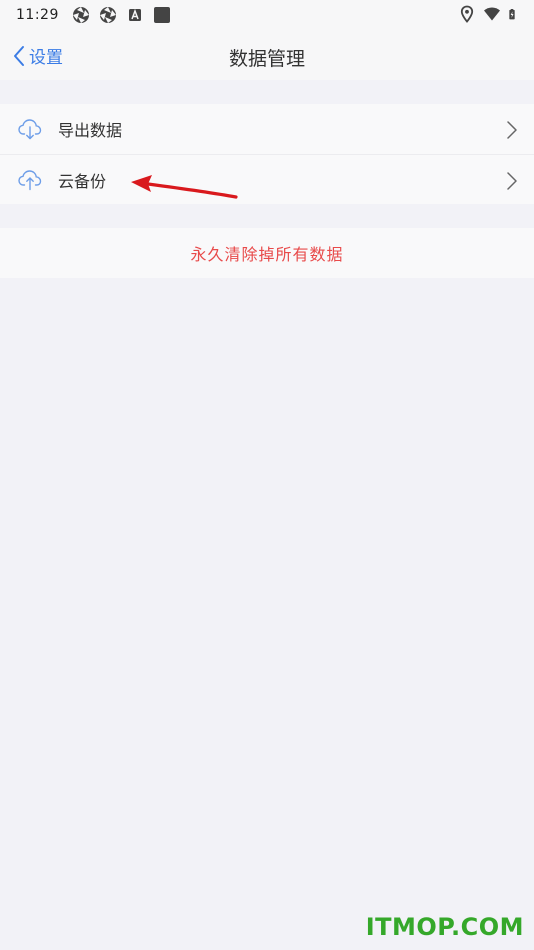 The image size is (534, 950). I want to click on nav-bar: 设置 数据管理, so click(267, 55).